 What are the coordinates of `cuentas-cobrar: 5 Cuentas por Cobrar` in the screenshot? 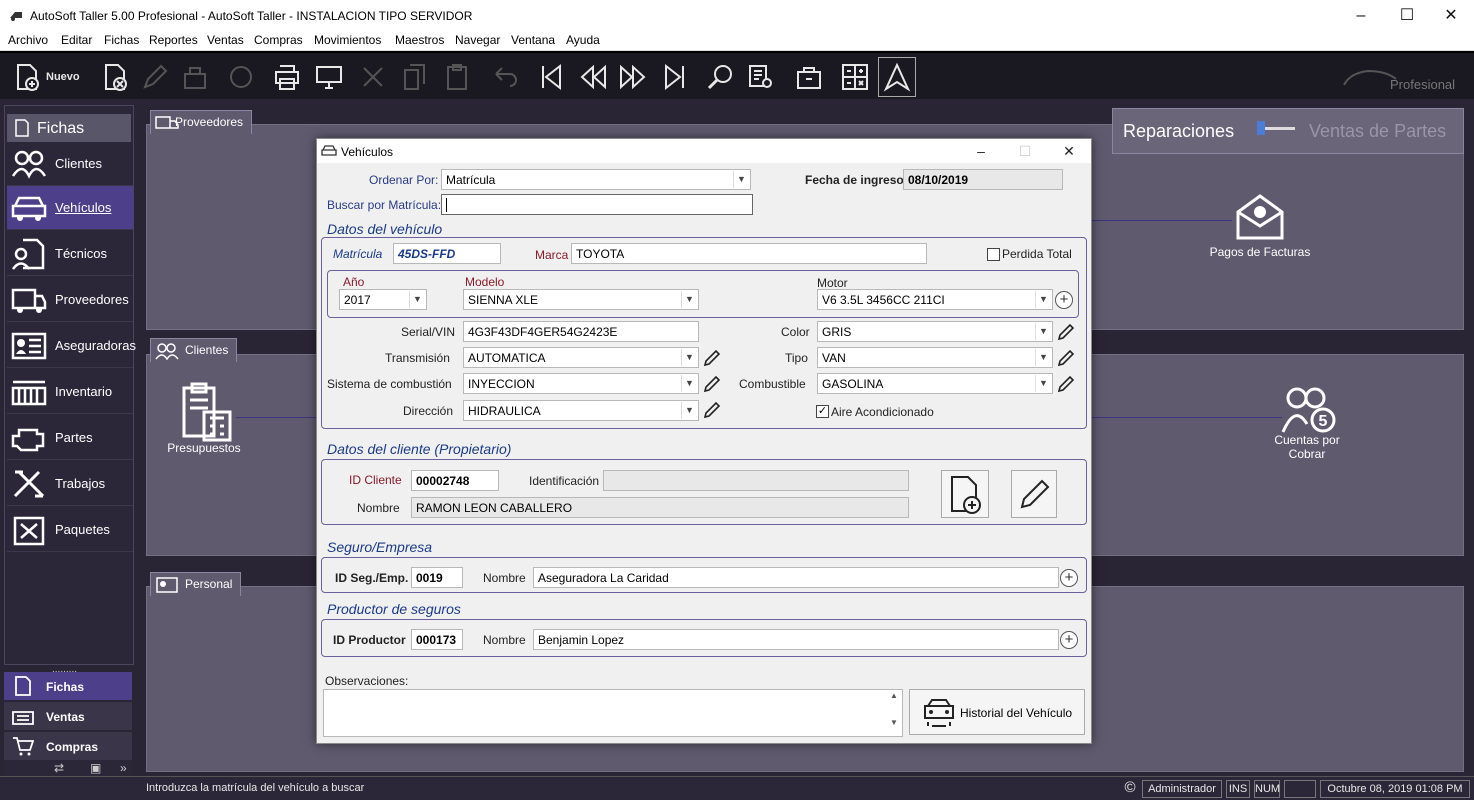 It's located at (1307, 422).